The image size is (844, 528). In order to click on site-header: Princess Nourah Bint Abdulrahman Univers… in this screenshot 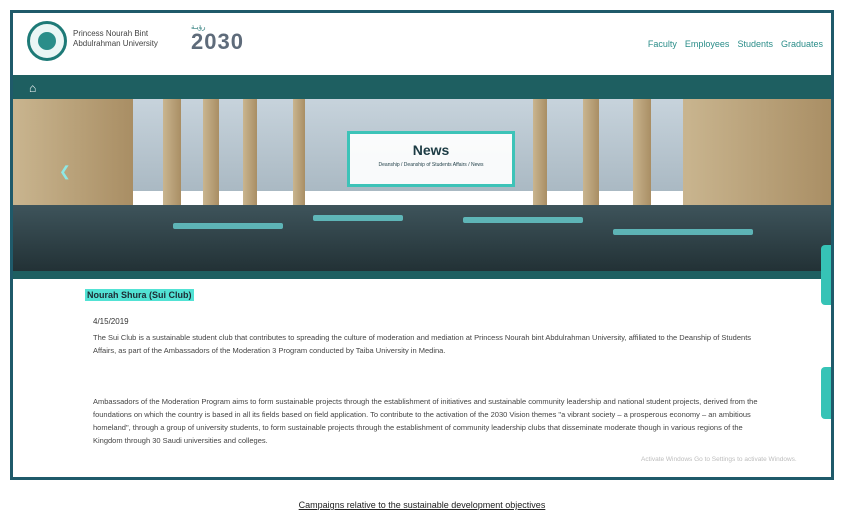, I will do `click(422, 44)`.